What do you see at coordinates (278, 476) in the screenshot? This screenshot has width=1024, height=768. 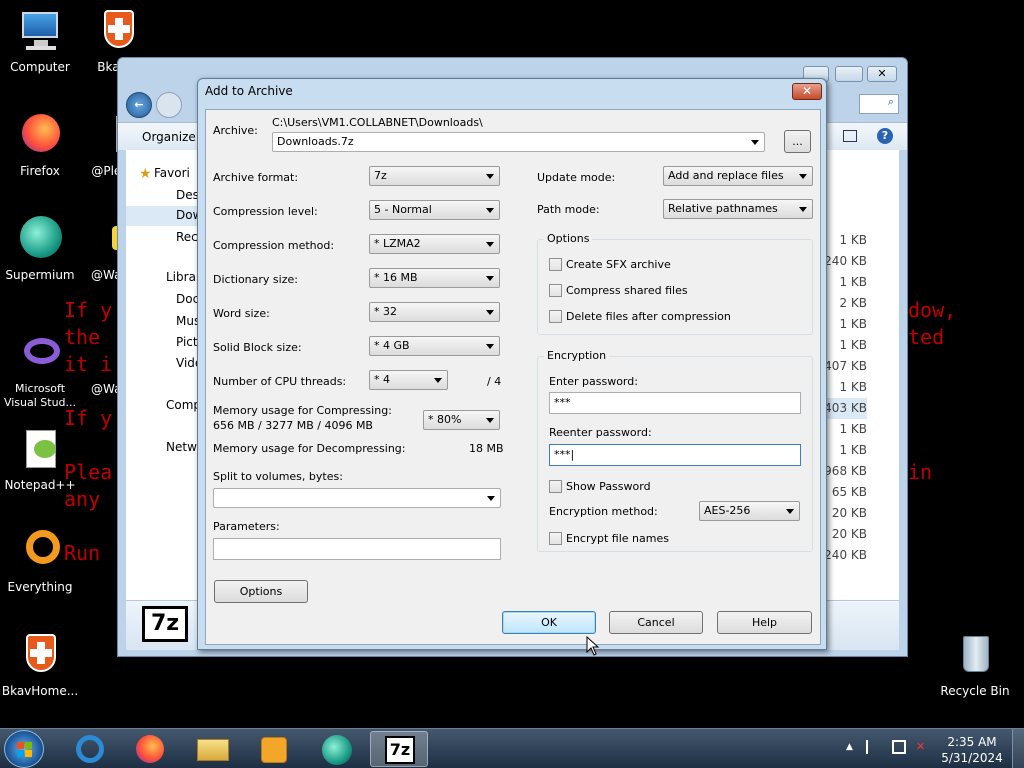 I see `split-label: Split to volumes, bytes:` at bounding box center [278, 476].